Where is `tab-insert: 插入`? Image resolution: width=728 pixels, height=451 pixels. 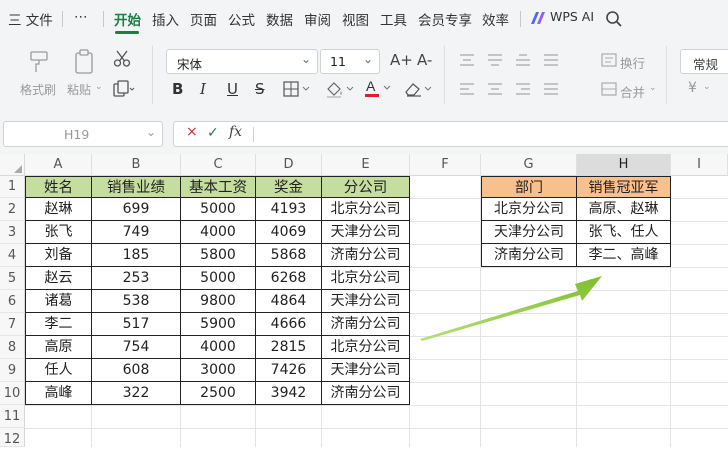 tab-insert: 插入 is located at coordinates (165, 19).